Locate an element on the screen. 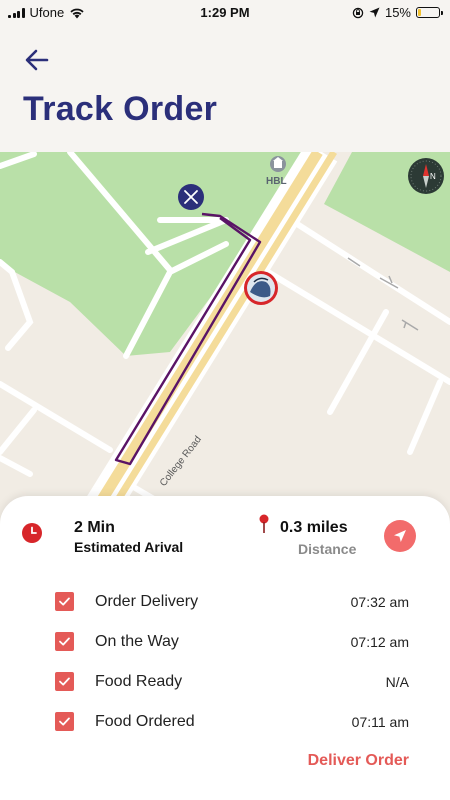  map-pin-icon is located at coordinates (264, 523).